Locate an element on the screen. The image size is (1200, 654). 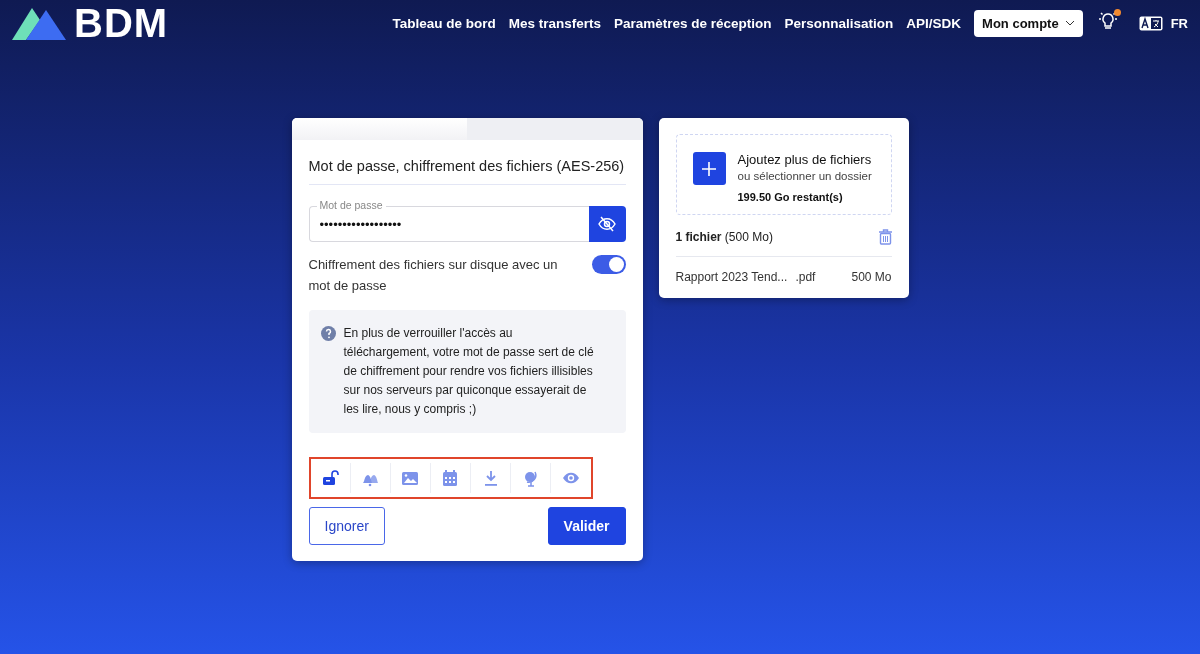
add-files-title: Ajoutez plus de fichiers is located at coordinates (804, 159).